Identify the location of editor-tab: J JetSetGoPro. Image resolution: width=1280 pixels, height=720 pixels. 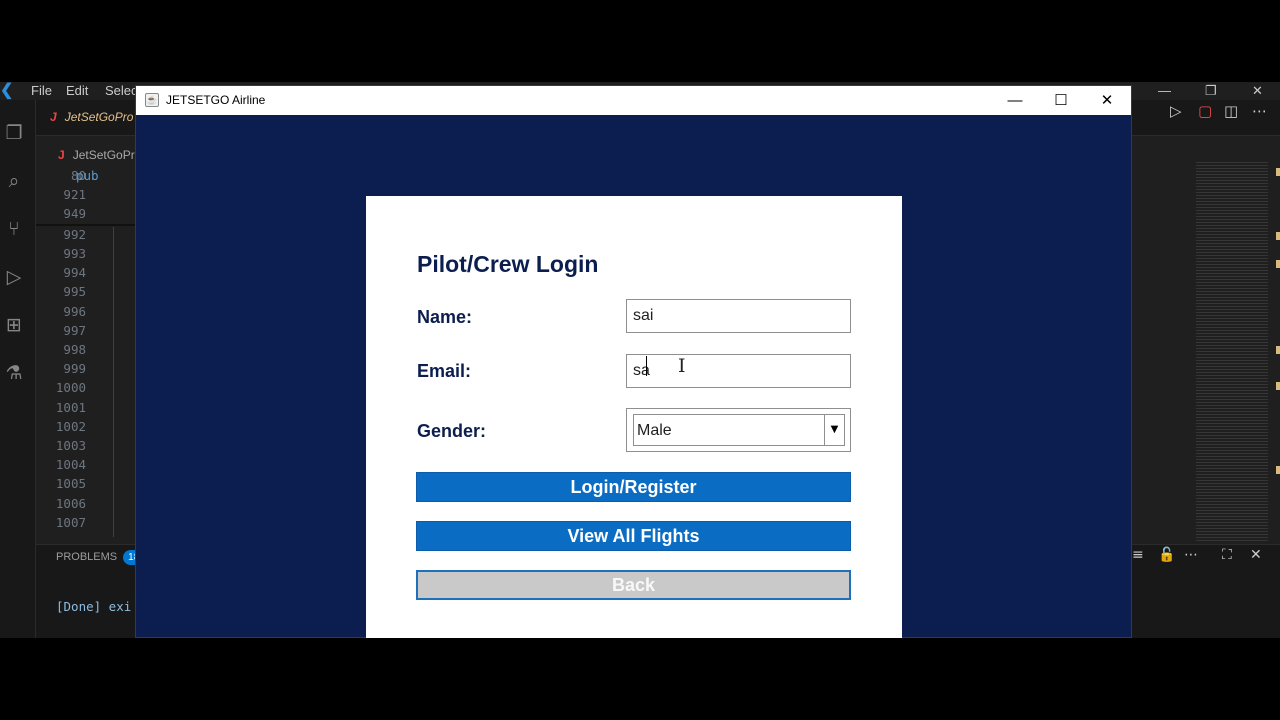
(91, 117).